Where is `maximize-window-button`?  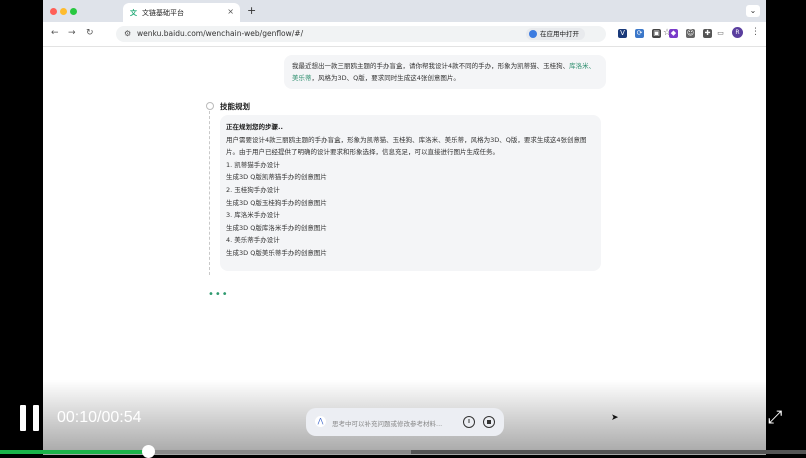 maximize-window-button is located at coordinates (73, 11).